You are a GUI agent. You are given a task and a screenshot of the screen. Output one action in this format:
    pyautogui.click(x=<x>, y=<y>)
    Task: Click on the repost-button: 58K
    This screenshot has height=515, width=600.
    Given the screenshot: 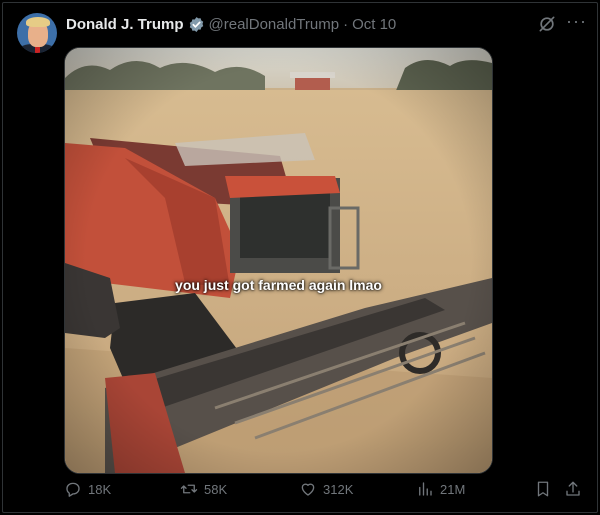 What is the action you would take?
    pyautogui.click(x=203, y=489)
    